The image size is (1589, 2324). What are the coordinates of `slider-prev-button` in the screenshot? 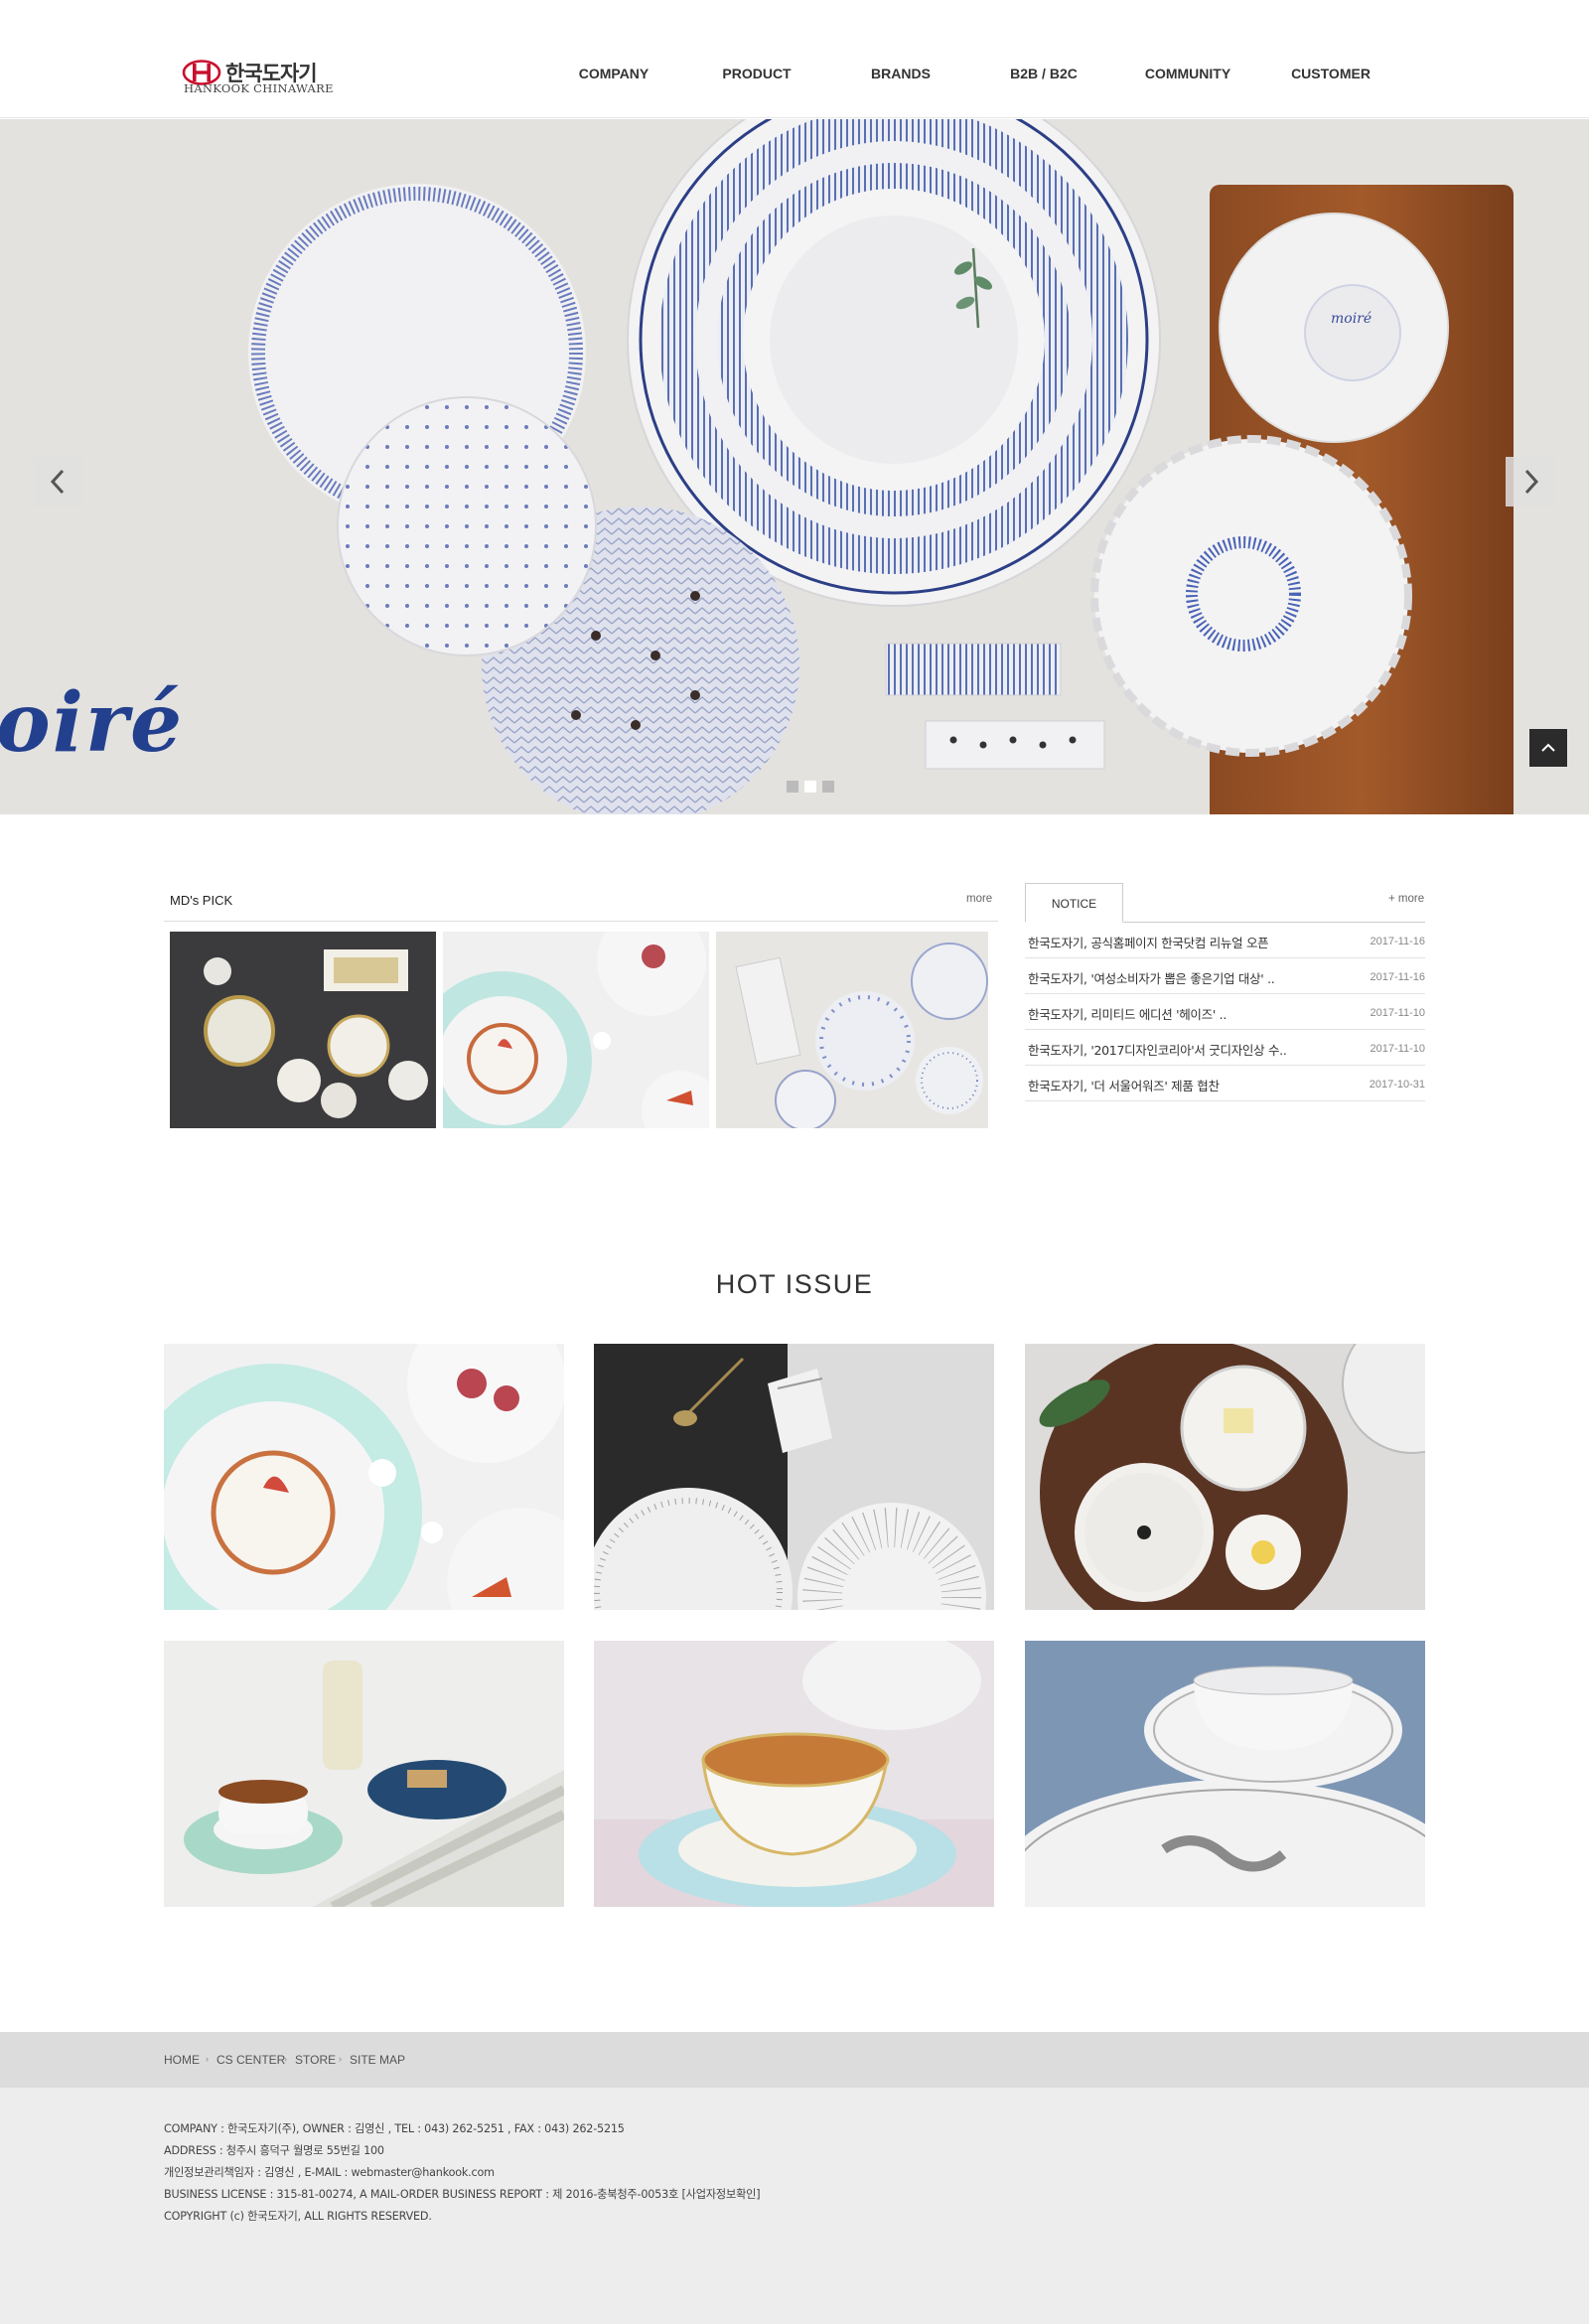 It's located at (58, 482).